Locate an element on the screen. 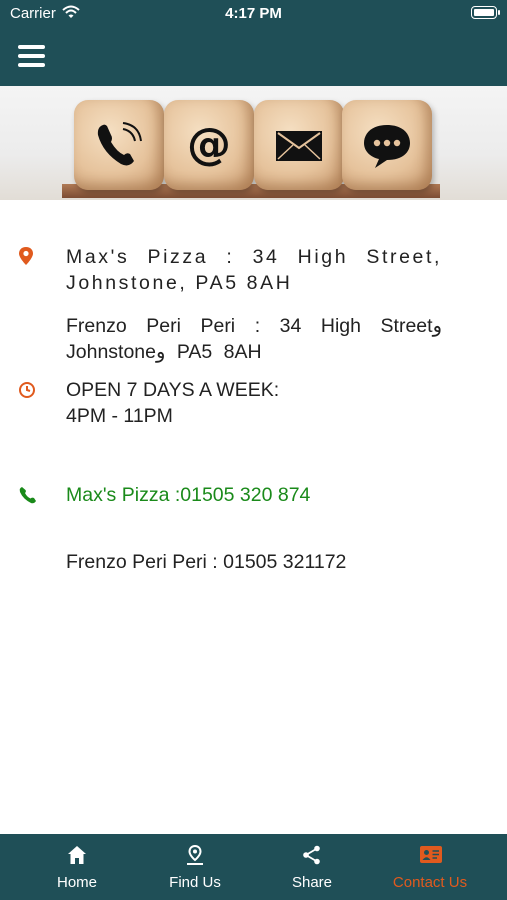 The height and width of the screenshot is (900, 507). tab-share: Share is located at coordinates (312, 867).